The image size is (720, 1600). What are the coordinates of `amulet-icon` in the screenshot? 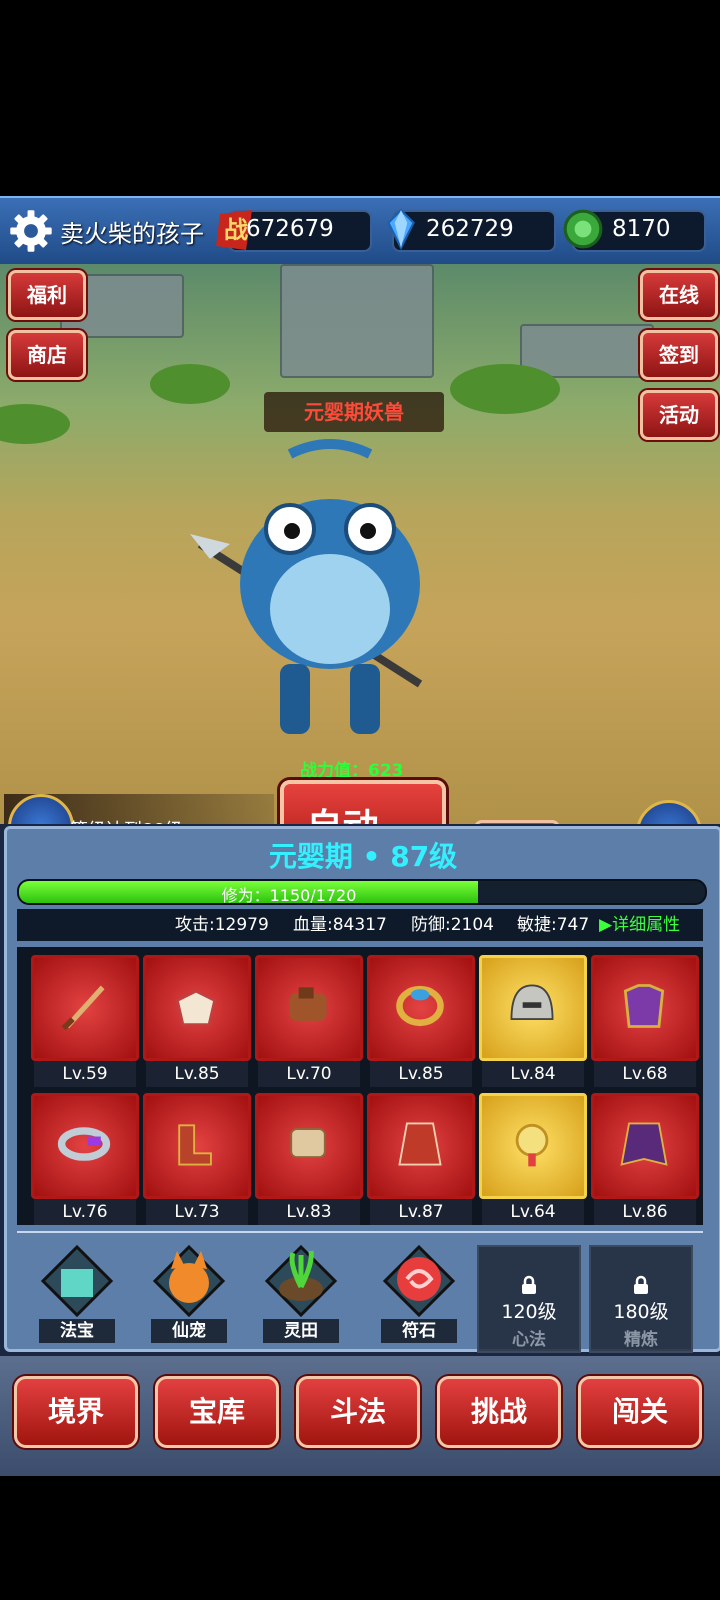 It's located at (196, 1008).